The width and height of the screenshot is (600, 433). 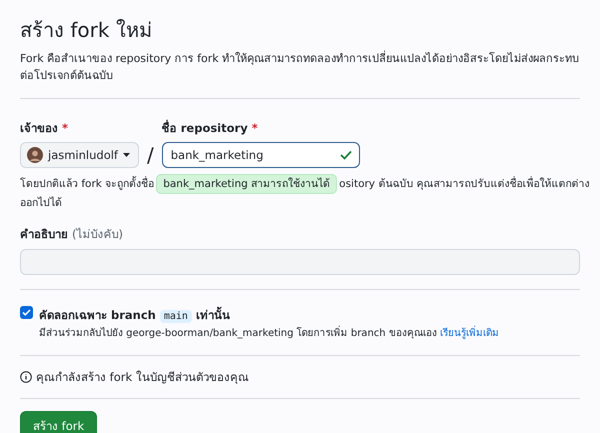 I want to click on owner-label: เจ้าของ *, so click(x=45, y=128).